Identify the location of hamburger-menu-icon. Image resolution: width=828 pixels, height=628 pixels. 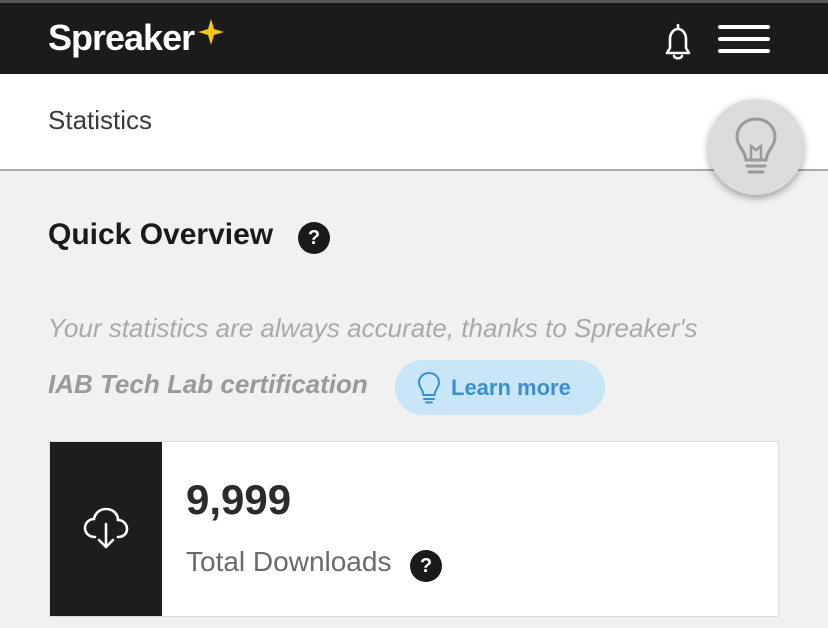
(744, 40).